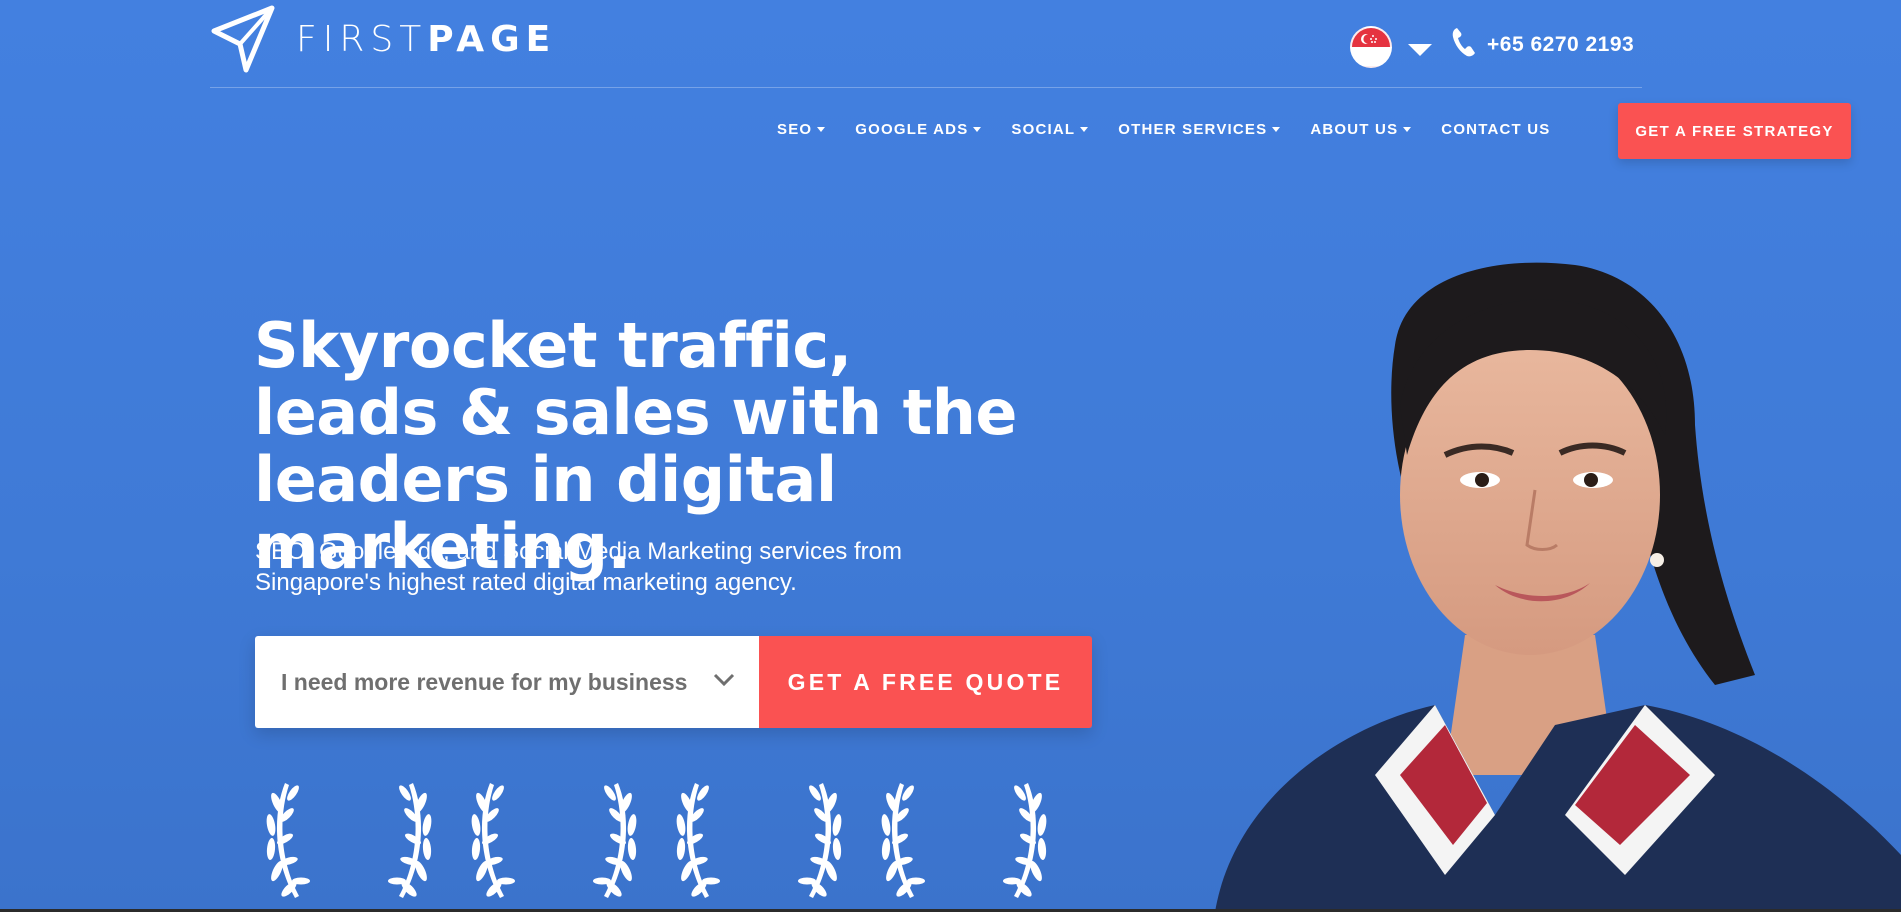  I want to click on phone-number: +65 6270 2193, so click(1561, 44).